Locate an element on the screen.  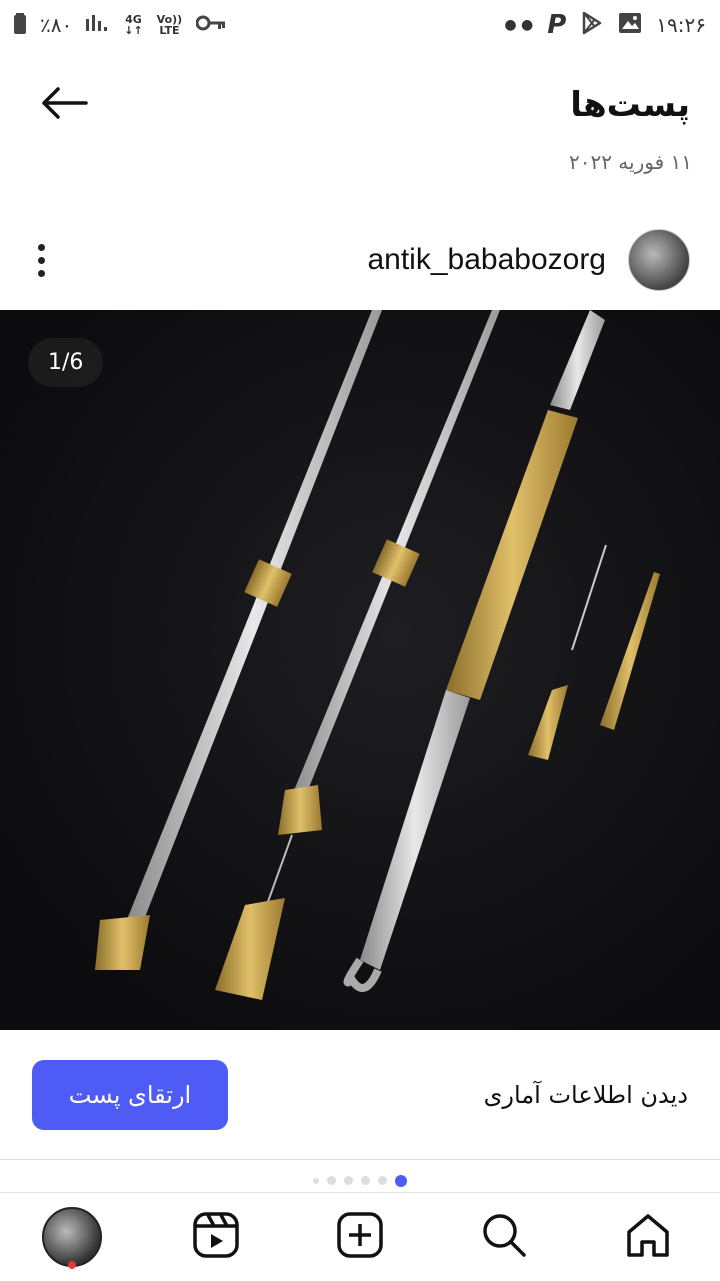
bottom-navigation is located at coordinates (360, 1236).